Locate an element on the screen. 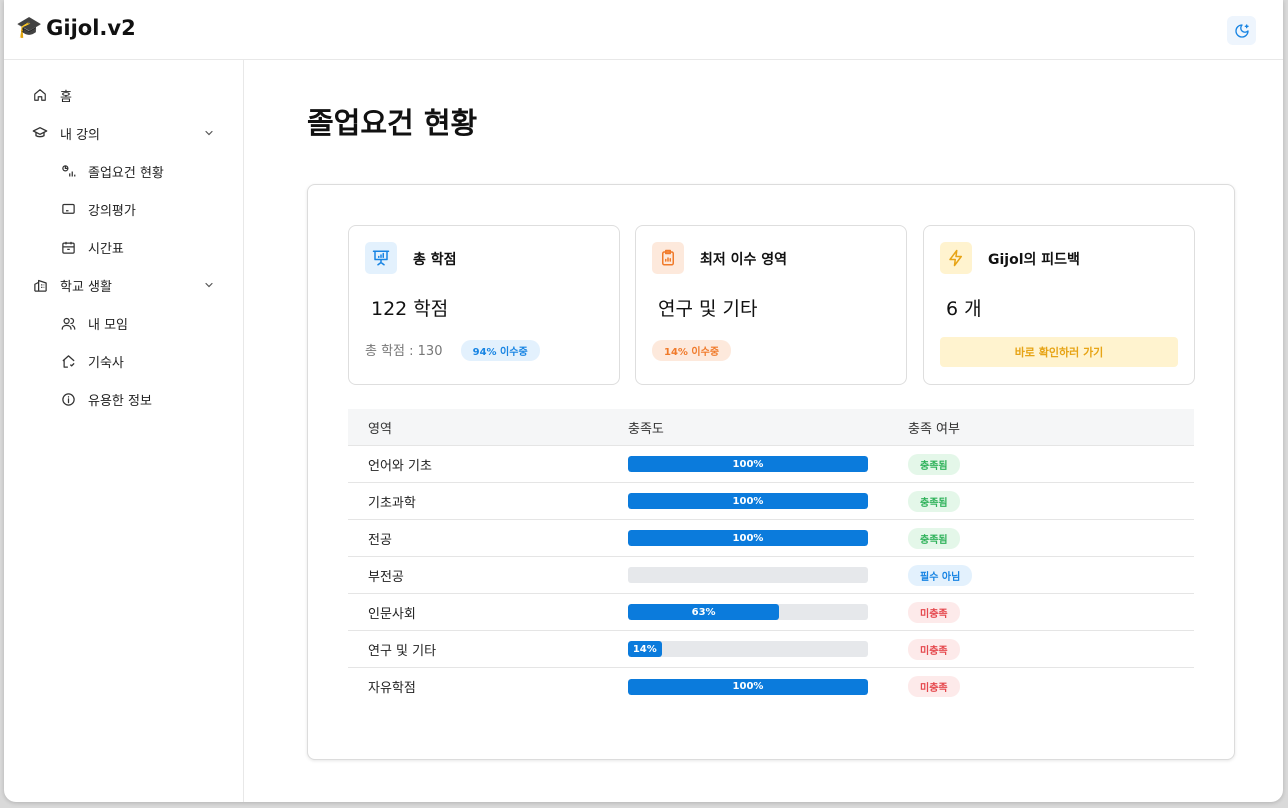 Image resolution: width=1288 pixels, height=808 pixels. top-bar: 🎓 Gijol.v2 is located at coordinates (643, 30).